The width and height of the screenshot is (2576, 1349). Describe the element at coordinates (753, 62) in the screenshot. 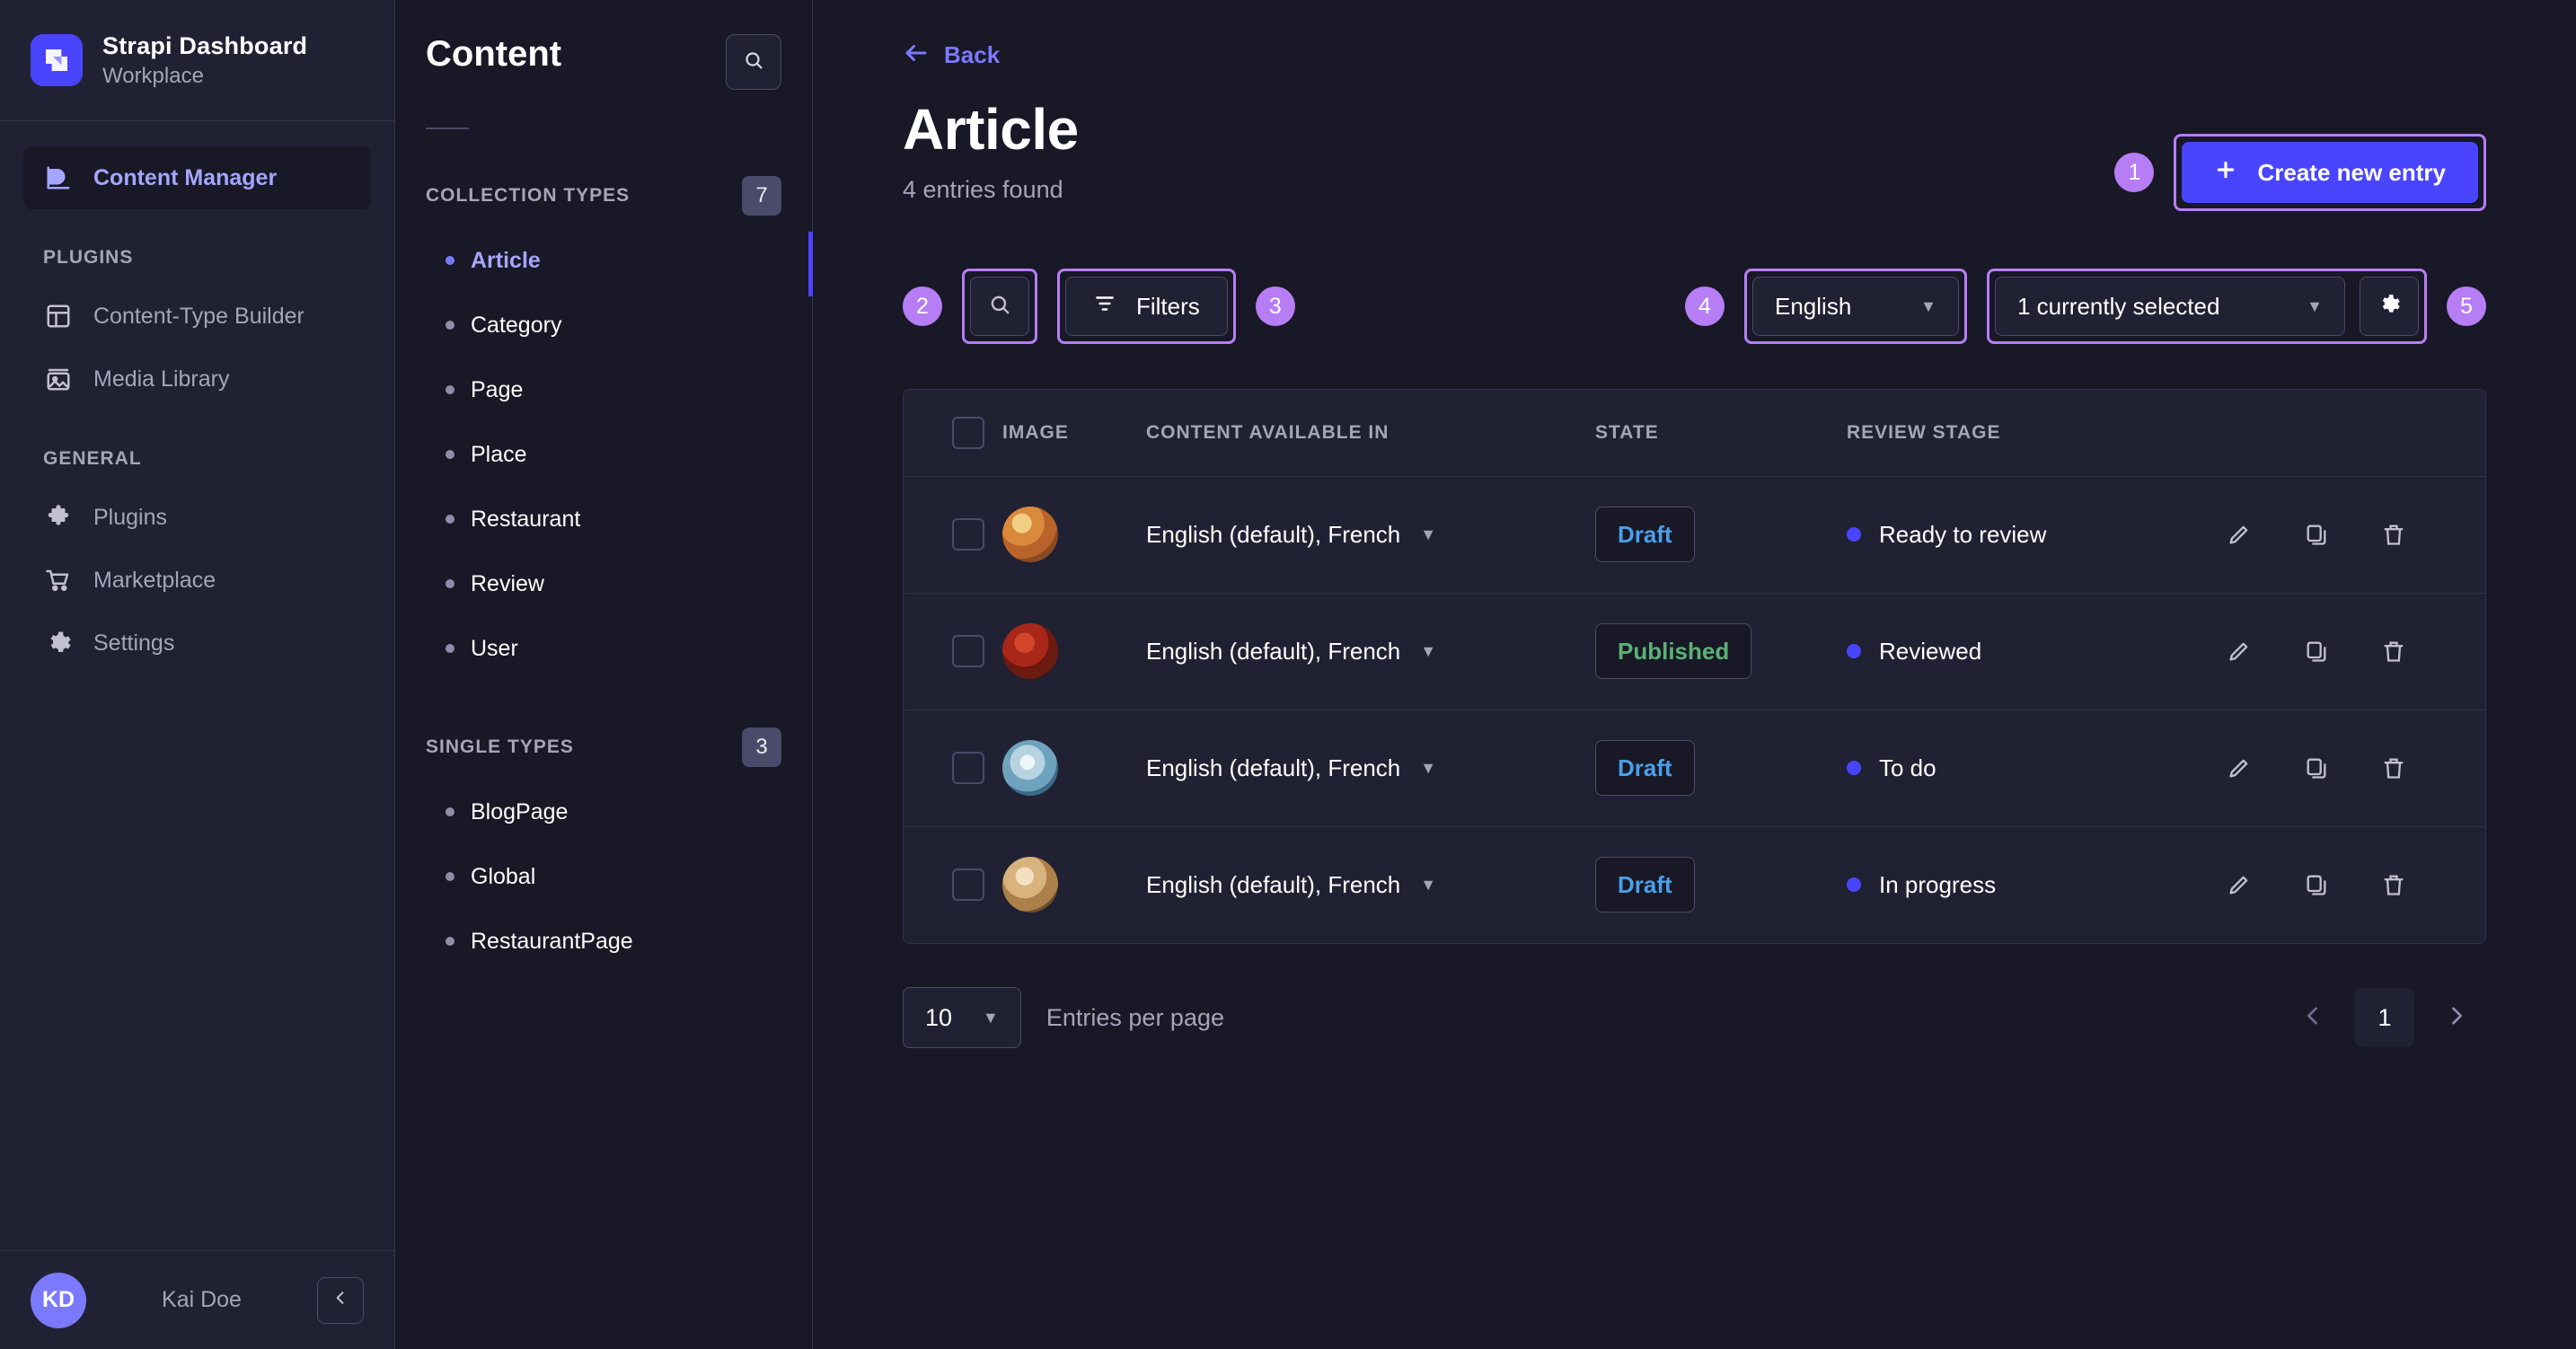

I see `content-search-button` at that location.